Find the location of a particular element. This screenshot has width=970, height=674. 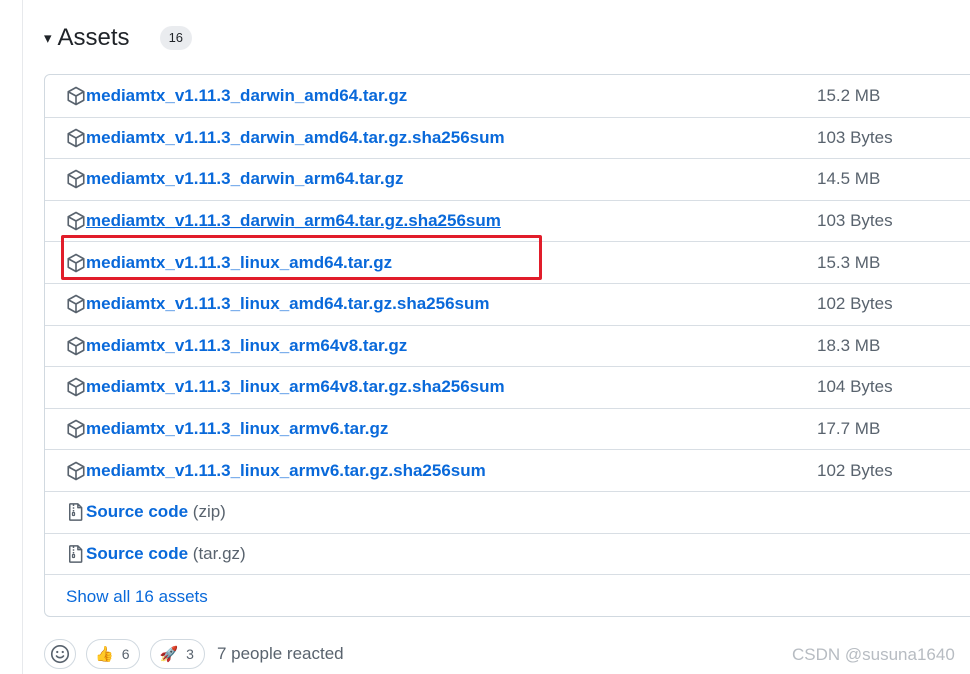

thumbs-up-reaction: 👍 6 is located at coordinates (113, 654).